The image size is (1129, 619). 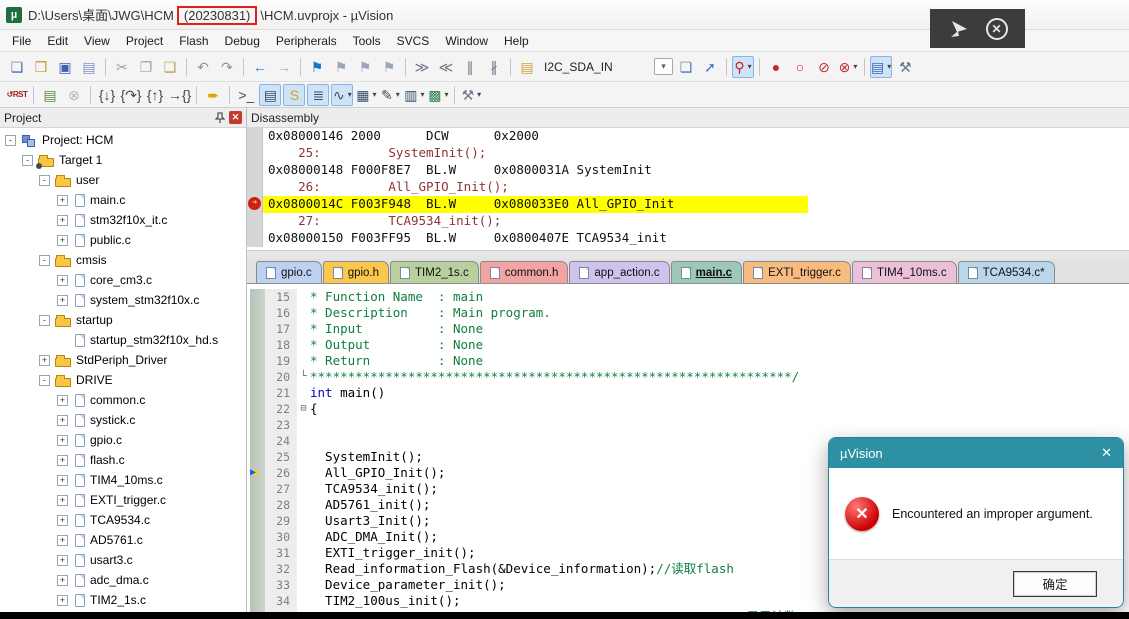 I want to click on tree-file-startup-stm32f10x-hd-s: startup_stm32f10x_hd.s, so click(x=123, y=340).